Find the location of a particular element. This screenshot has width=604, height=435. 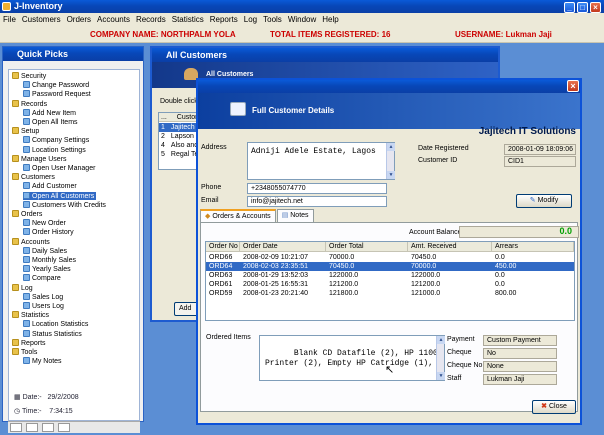

close-app-button: × is located at coordinates (595, 7).